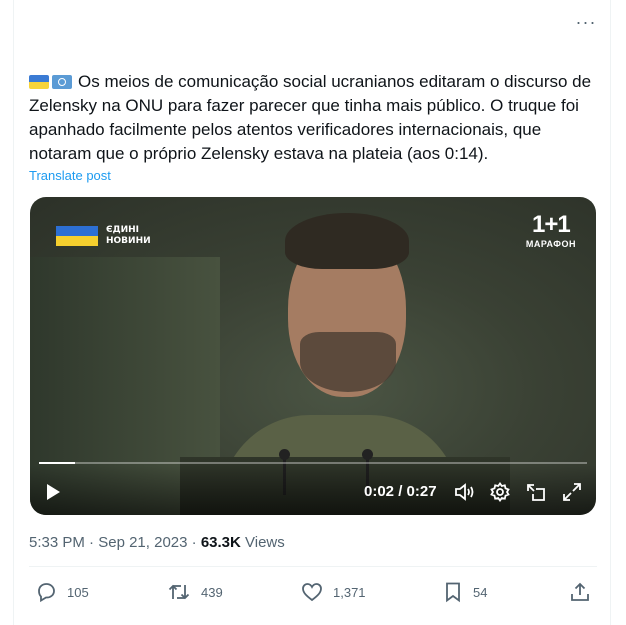 This screenshot has width=626, height=625. I want to click on repost-count: 439, so click(212, 592).